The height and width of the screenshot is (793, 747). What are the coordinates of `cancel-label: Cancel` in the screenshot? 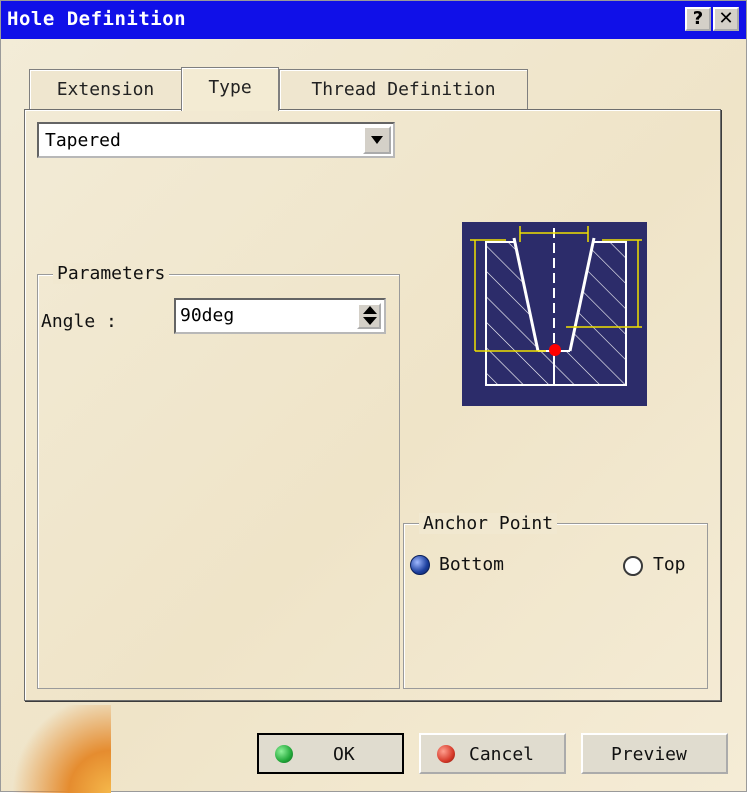 It's located at (502, 754).